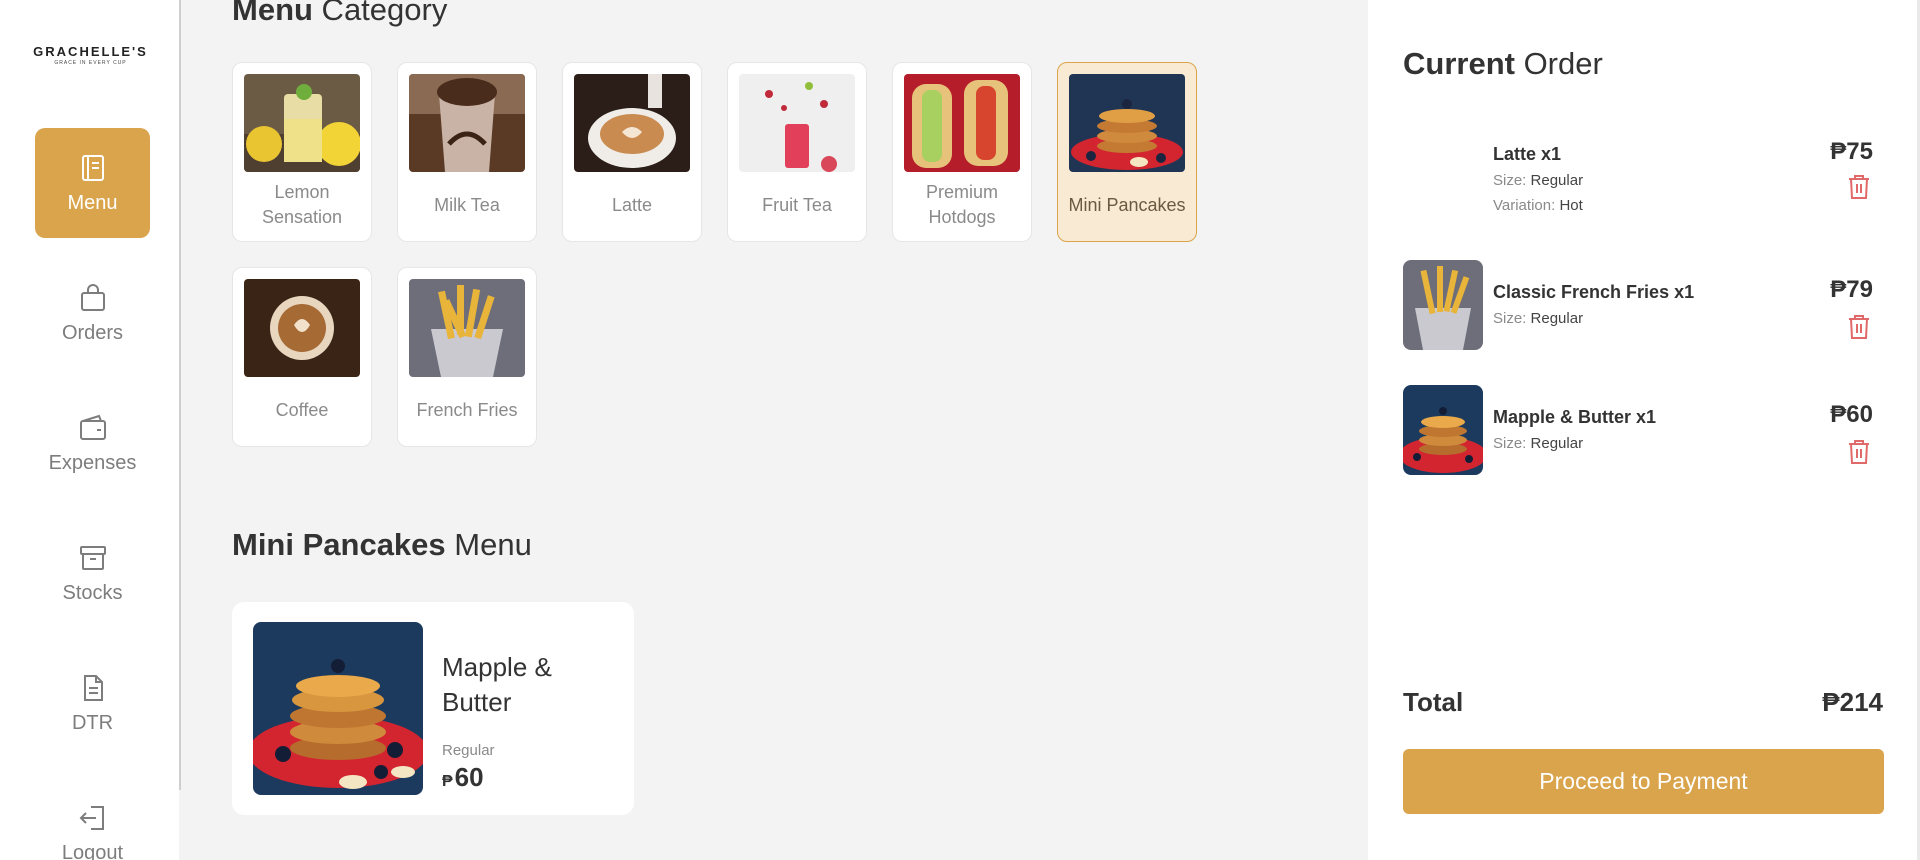 Image resolution: width=1920 pixels, height=860 pixels. Describe the element at coordinates (467, 409) in the screenshot. I see `category-label: French Fries` at that location.